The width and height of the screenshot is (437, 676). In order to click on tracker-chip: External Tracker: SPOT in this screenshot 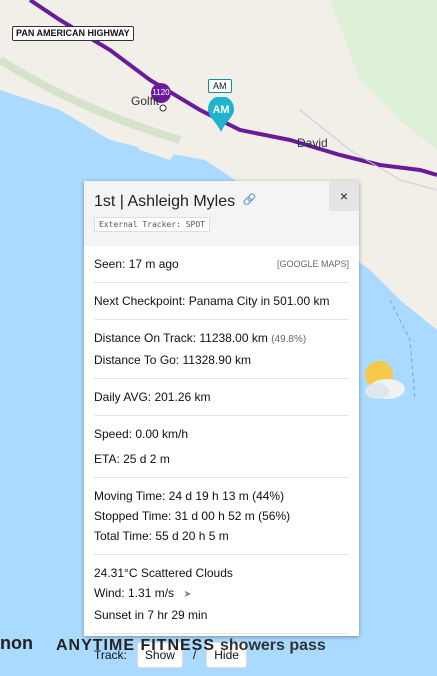, I will do `click(152, 224)`.